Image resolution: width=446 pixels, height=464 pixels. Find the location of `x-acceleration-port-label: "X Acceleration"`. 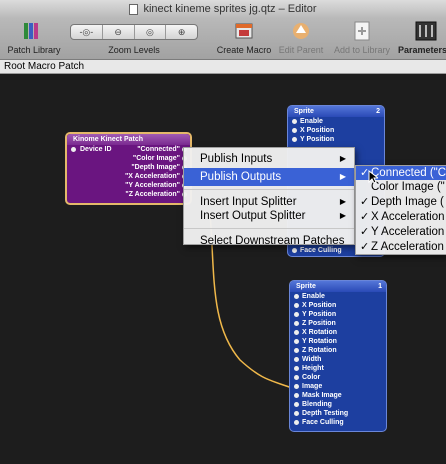

x-acceleration-port-label: "X Acceleration" is located at coordinates (152, 176).